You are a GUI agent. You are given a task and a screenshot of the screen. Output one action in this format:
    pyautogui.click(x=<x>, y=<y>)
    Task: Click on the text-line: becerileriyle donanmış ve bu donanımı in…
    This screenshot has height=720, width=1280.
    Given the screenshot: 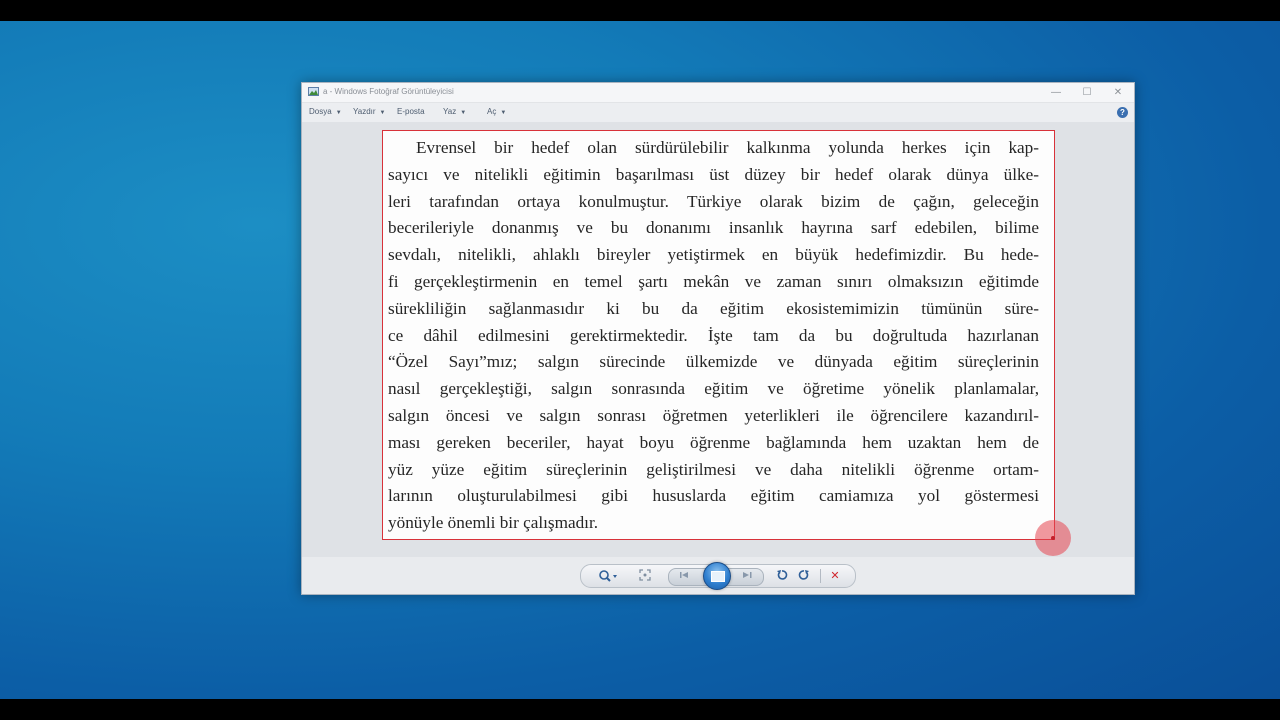 What is the action you would take?
    pyautogui.click(x=713, y=228)
    